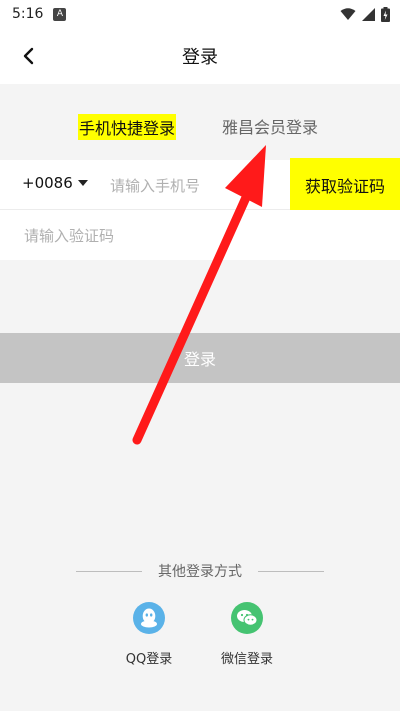  What do you see at coordinates (385, 14) in the screenshot?
I see `battery-icon` at bounding box center [385, 14].